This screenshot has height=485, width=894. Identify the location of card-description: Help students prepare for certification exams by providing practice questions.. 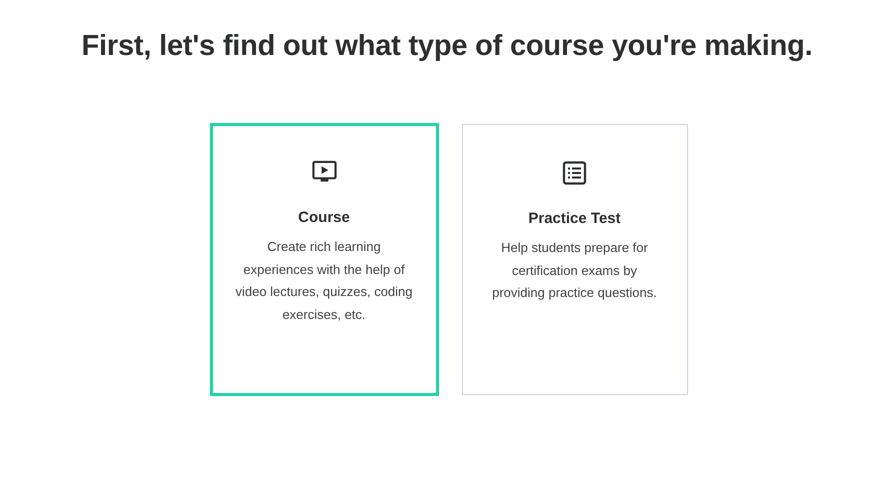
(574, 270).